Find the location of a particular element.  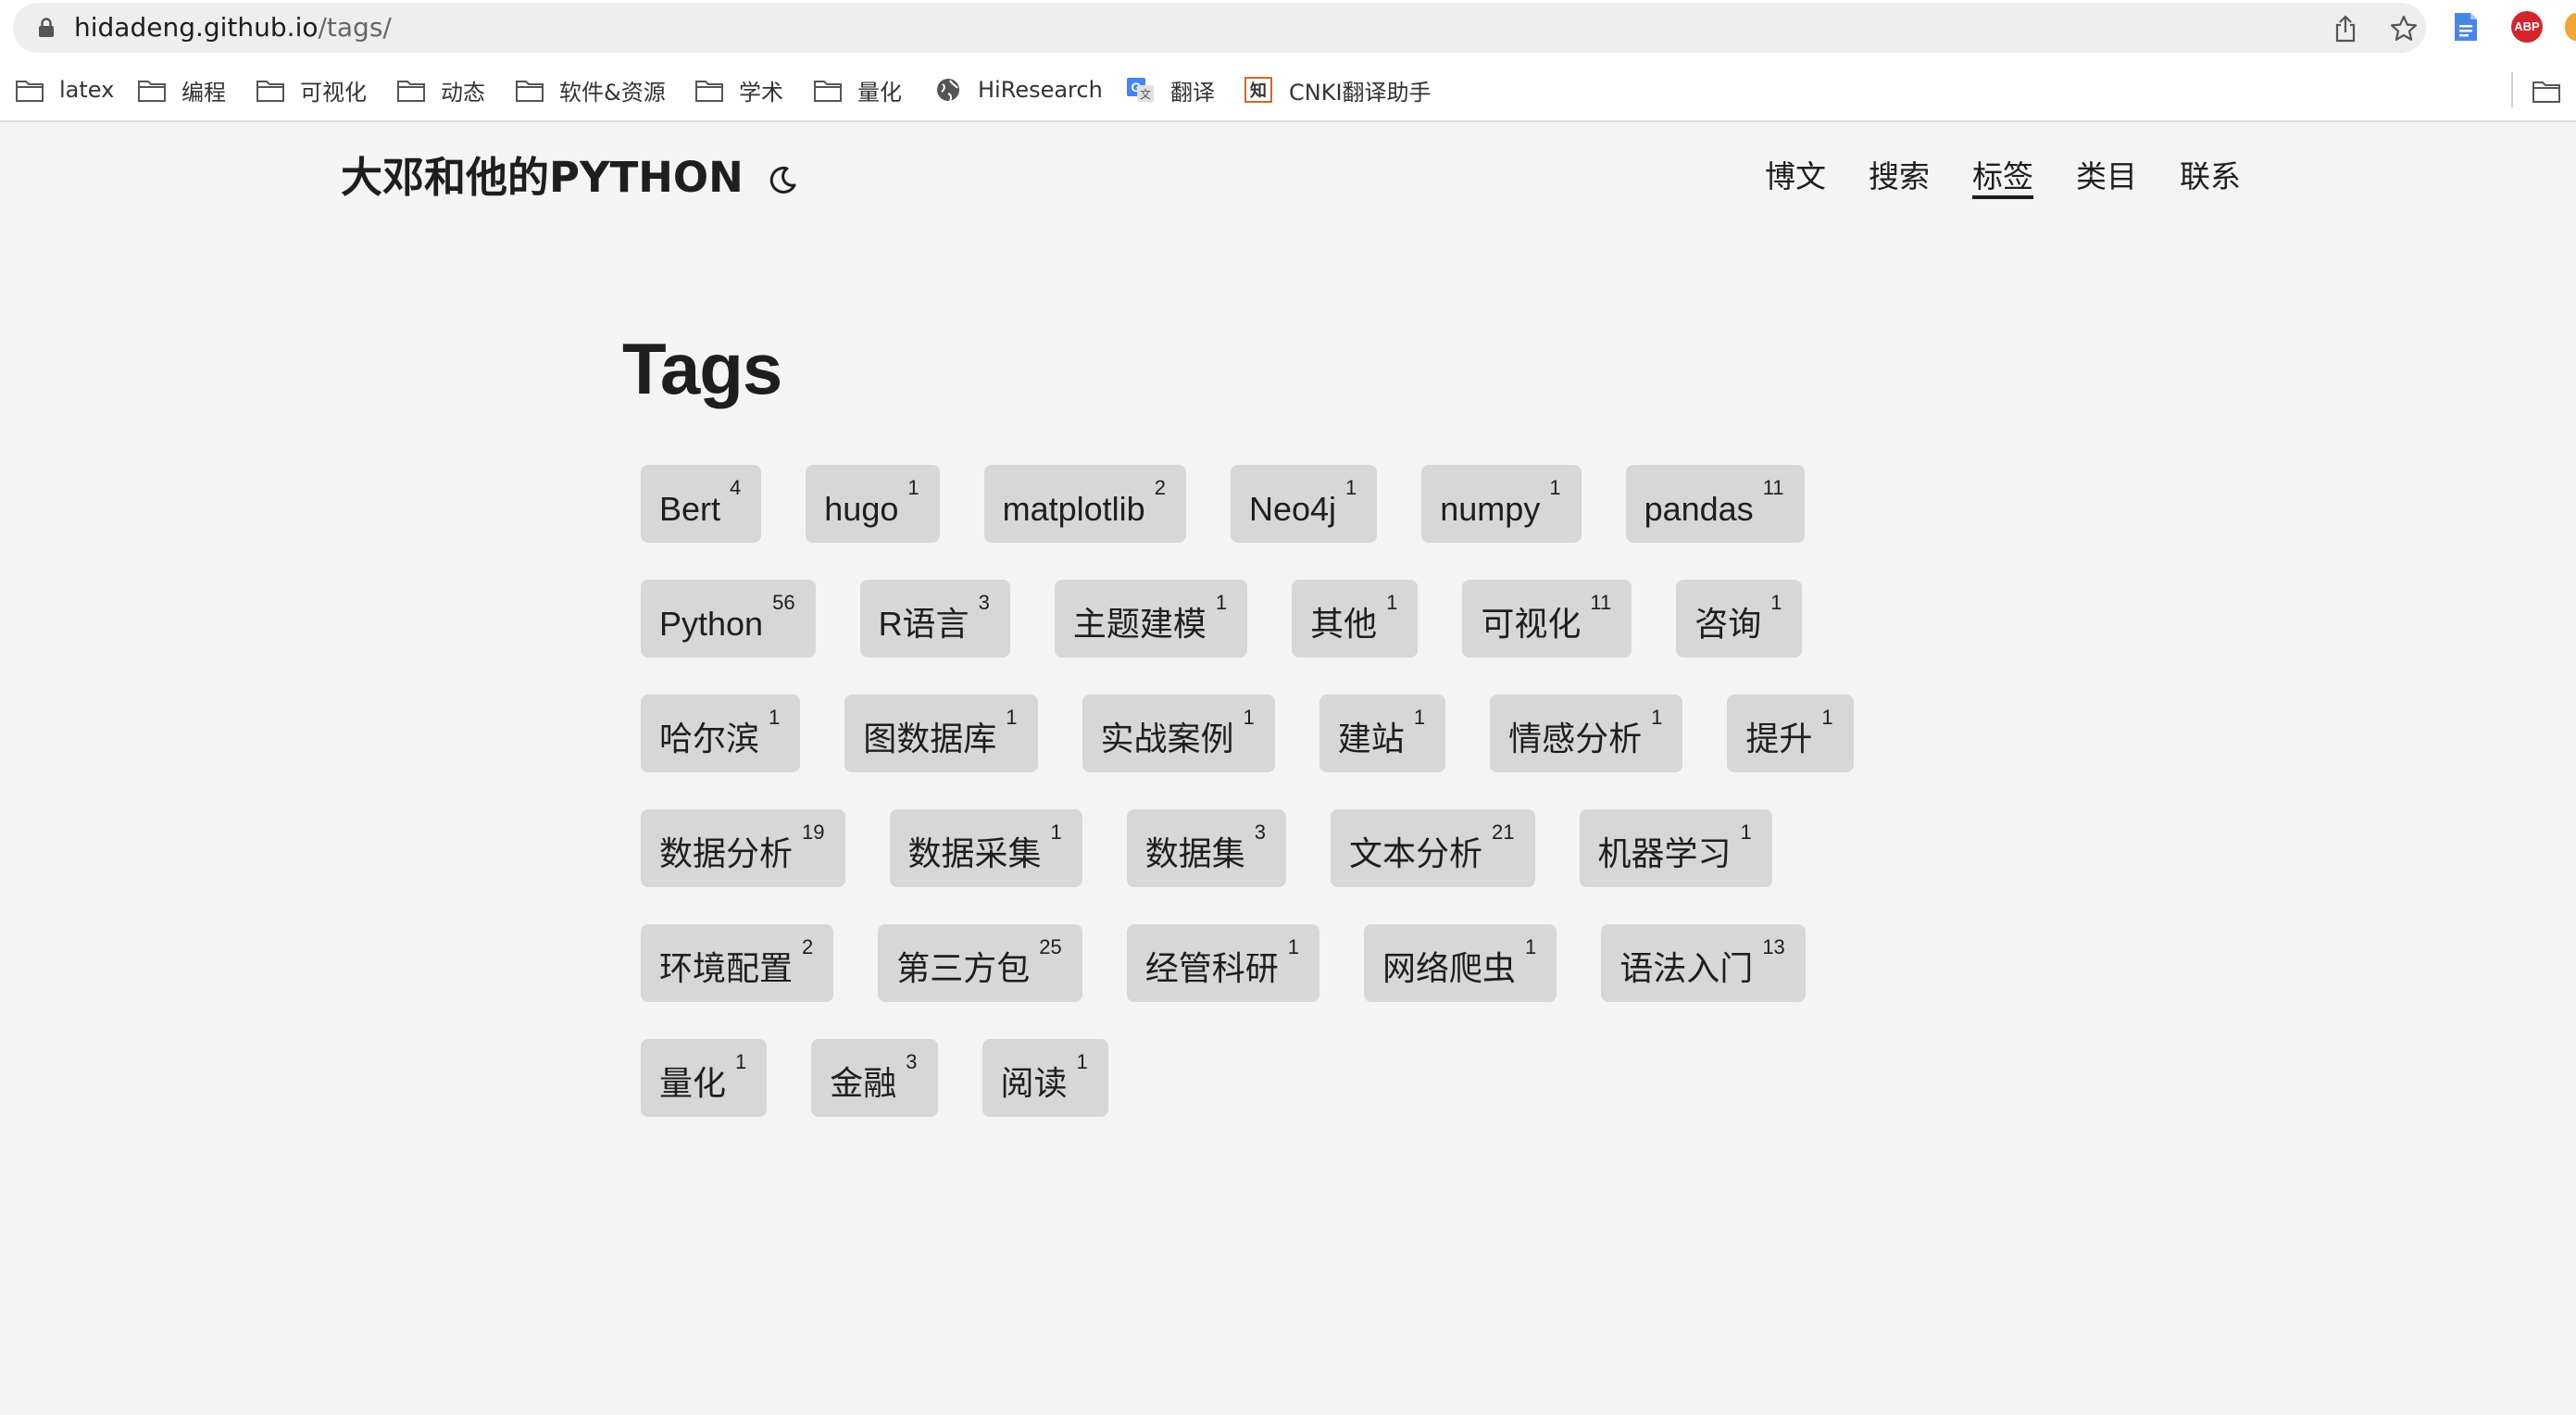

site-title: 大邓和他的PYTHON is located at coordinates (543, 178).